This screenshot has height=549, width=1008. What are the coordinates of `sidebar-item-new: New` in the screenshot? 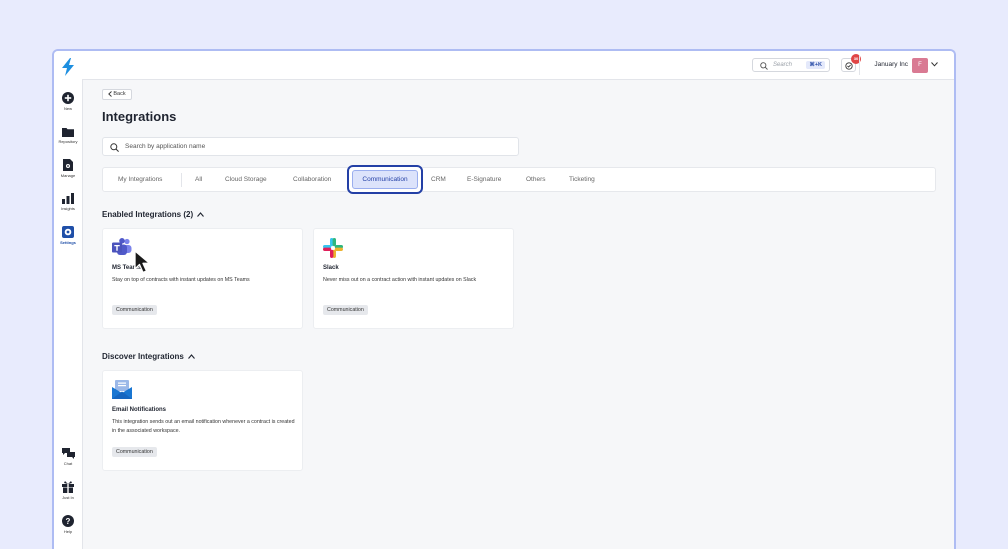 It's located at (68, 101).